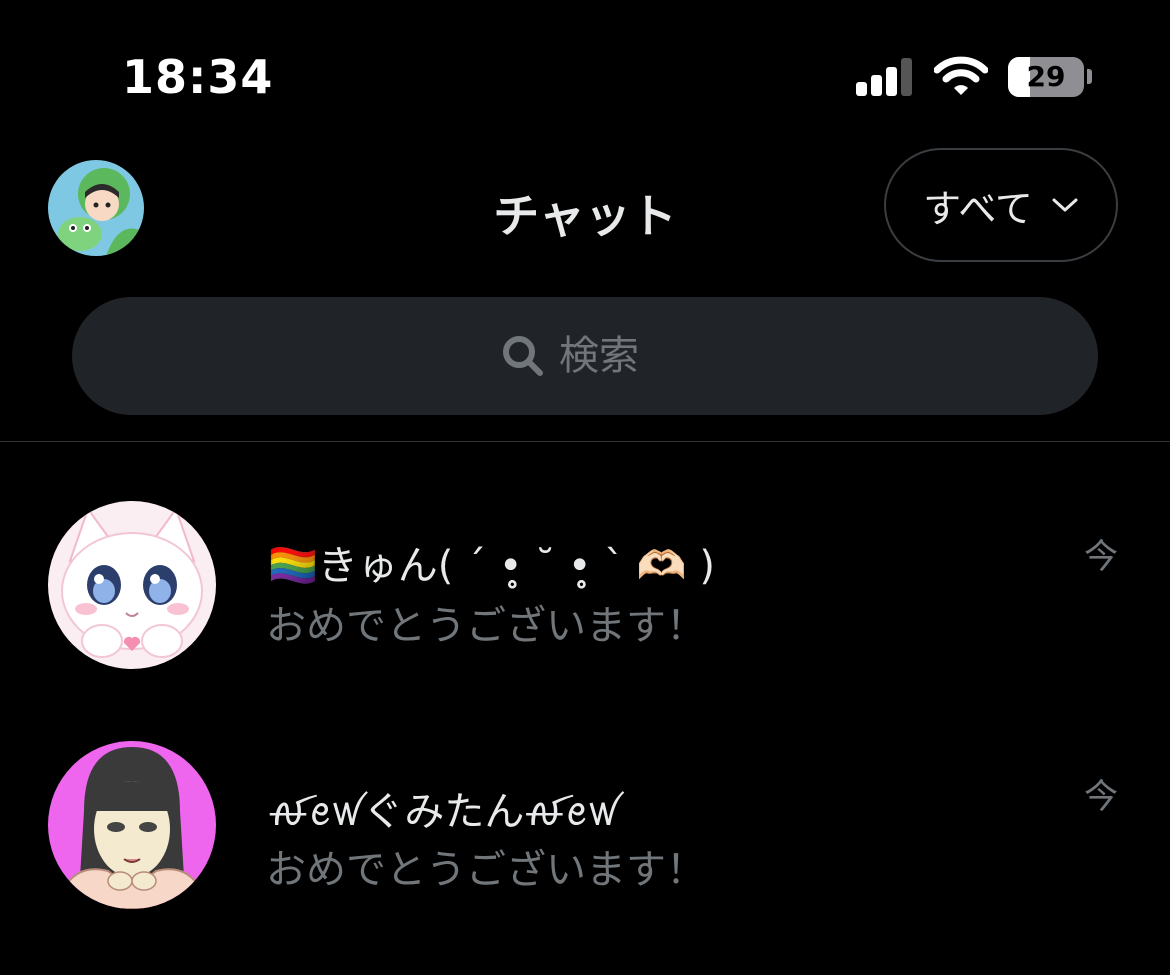  I want to click on girl-avatar-image, so click(132, 825).